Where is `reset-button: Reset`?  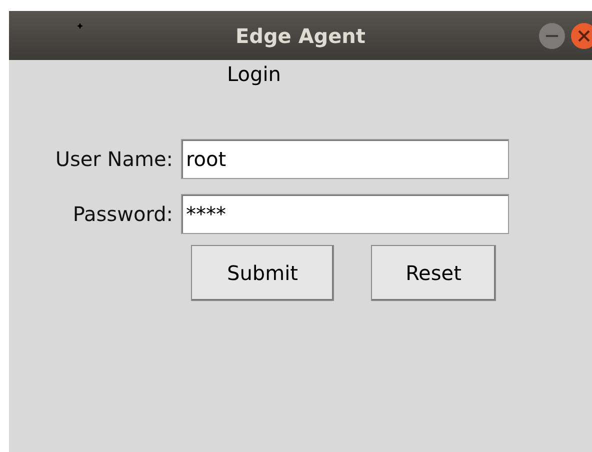 reset-button: Reset is located at coordinates (433, 273).